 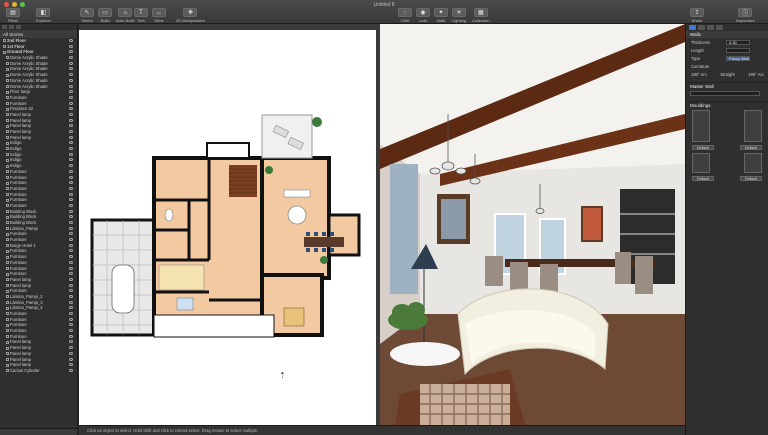 I want to click on staircase, so click(x=243, y=181).